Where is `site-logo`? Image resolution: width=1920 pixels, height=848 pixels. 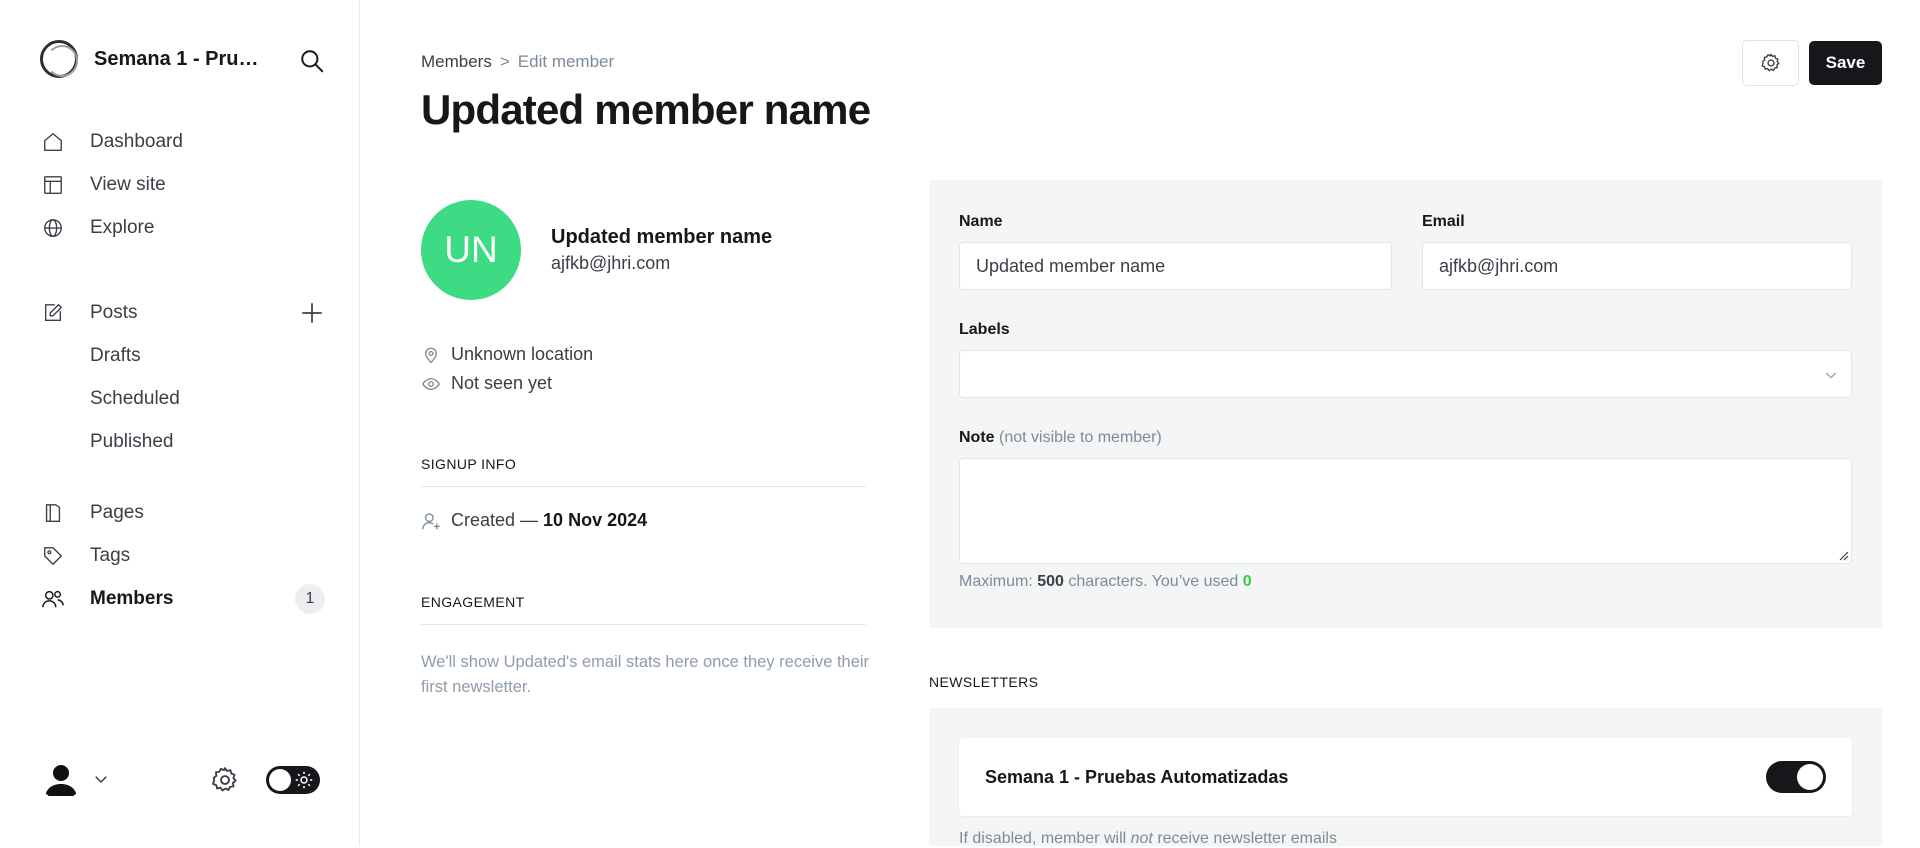
site-logo is located at coordinates (59, 59).